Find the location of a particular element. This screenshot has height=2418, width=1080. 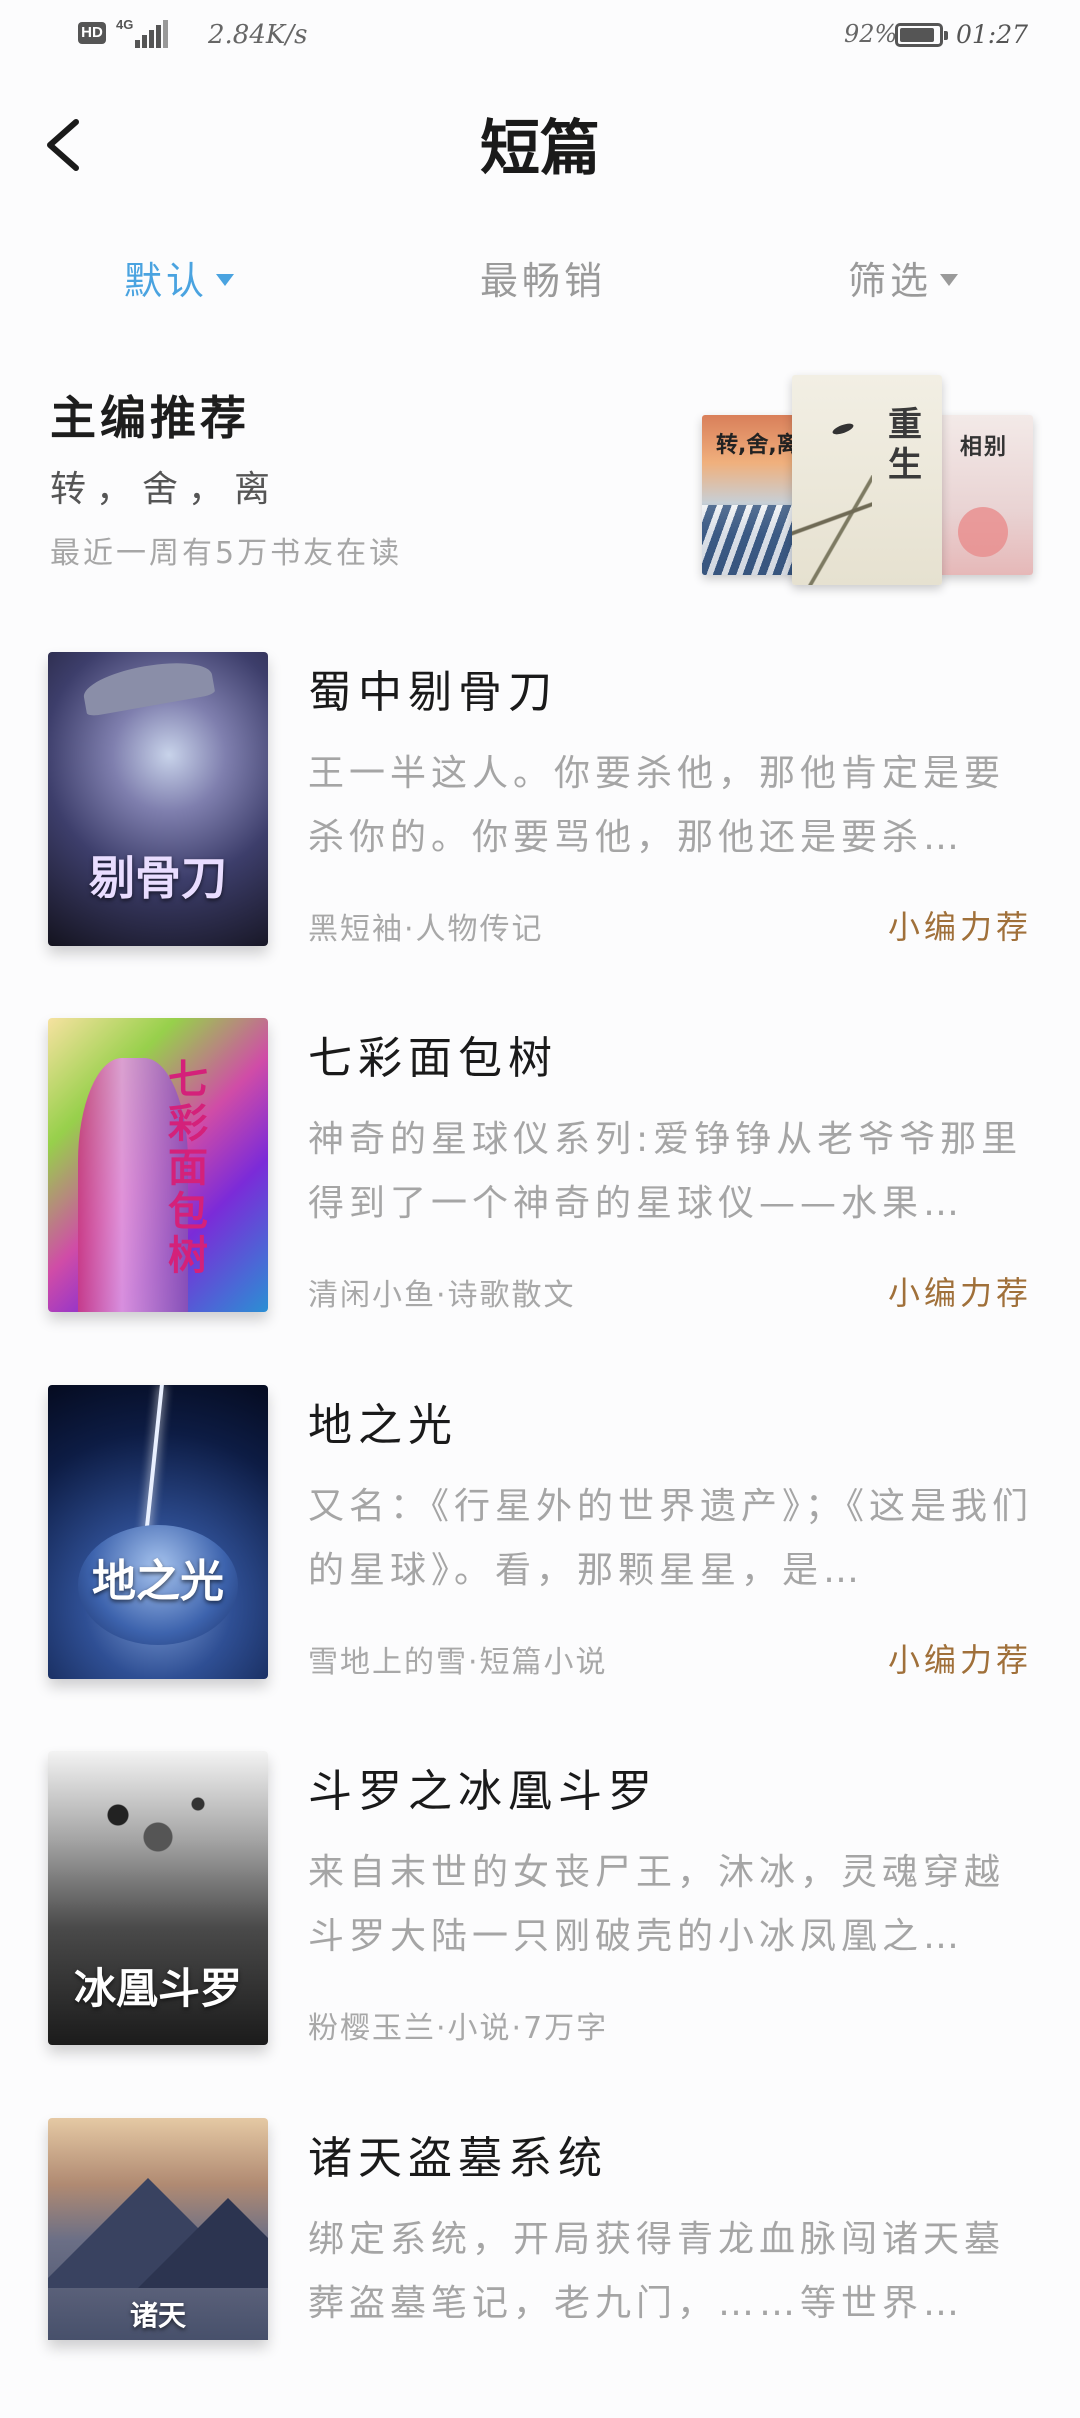

recommend-covers: 转,舍,离 相别 重生 is located at coordinates (870, 480).